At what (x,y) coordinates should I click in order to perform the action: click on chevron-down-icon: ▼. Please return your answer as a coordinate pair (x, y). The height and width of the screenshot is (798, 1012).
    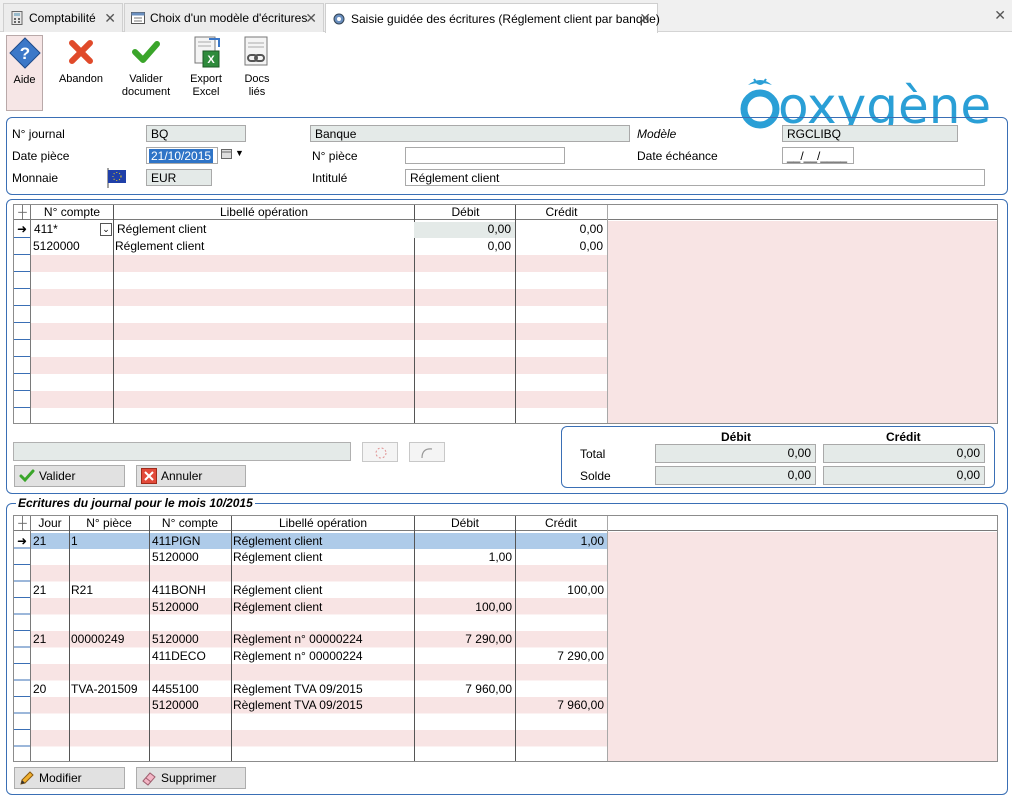
    Looking at the image, I should click on (239, 153).